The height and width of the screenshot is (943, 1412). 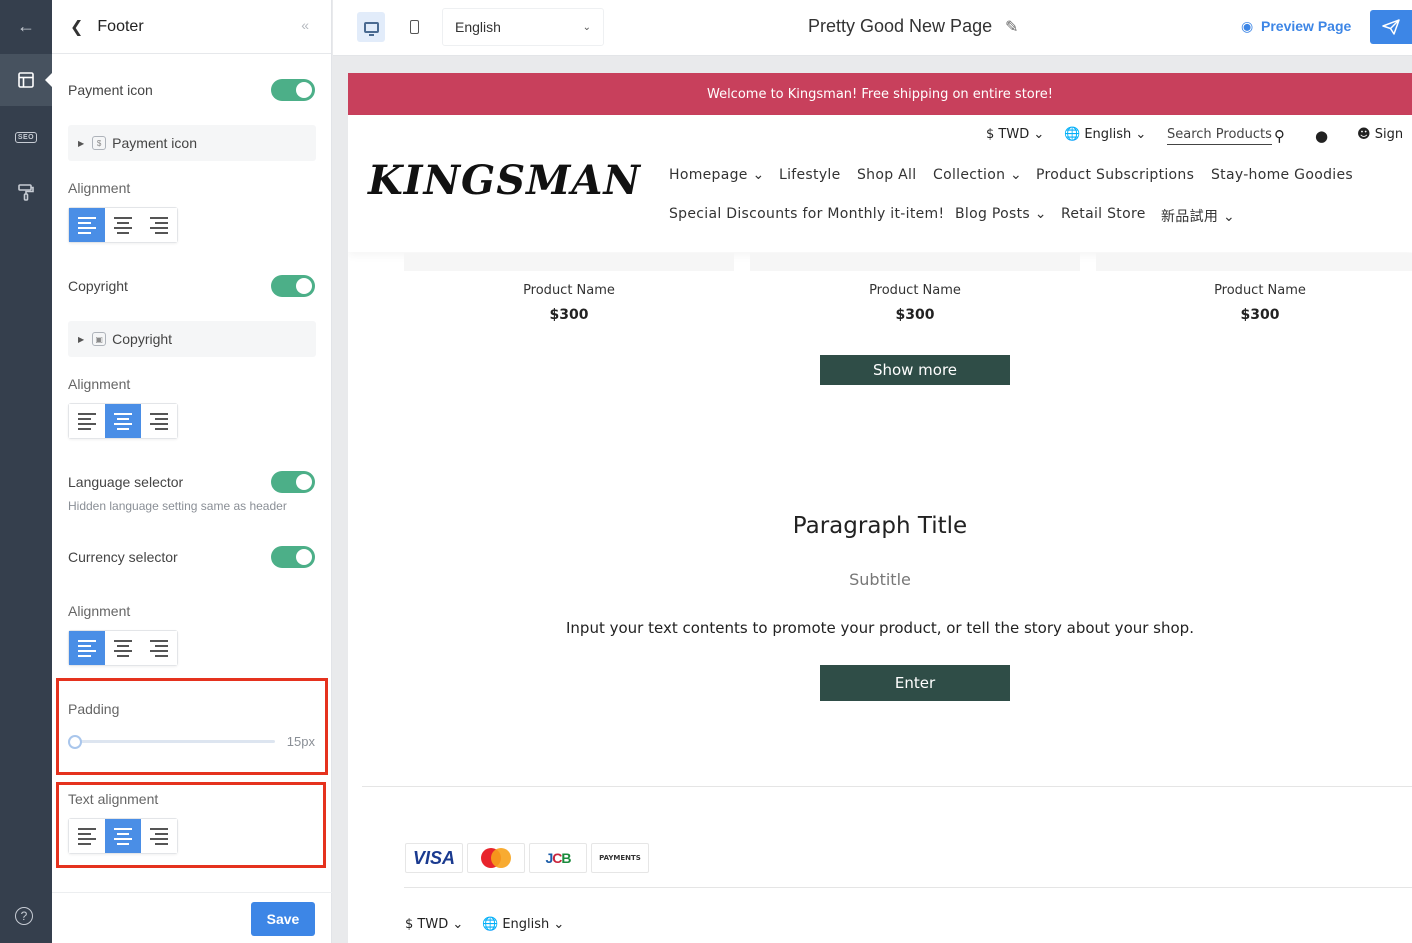 I want to click on chat-icon: ●, so click(x=1321, y=136).